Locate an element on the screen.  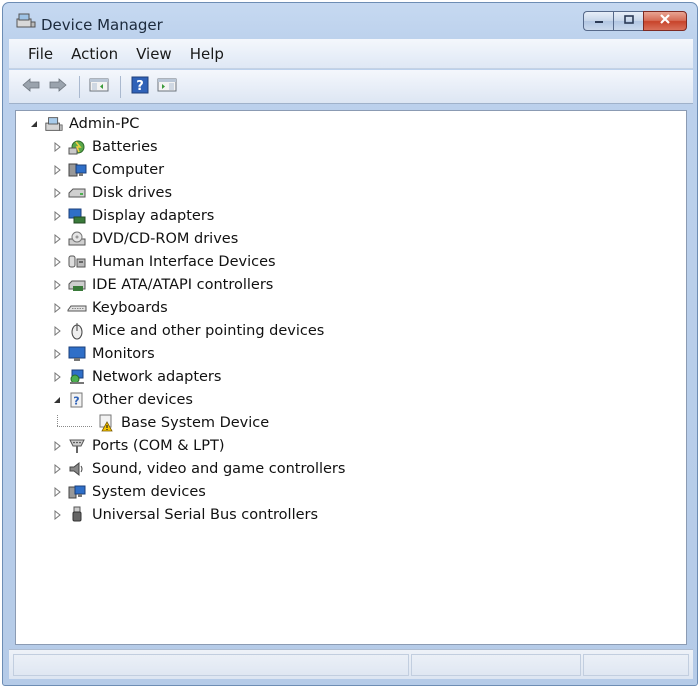
menu-view: View is located at coordinates (154, 54).